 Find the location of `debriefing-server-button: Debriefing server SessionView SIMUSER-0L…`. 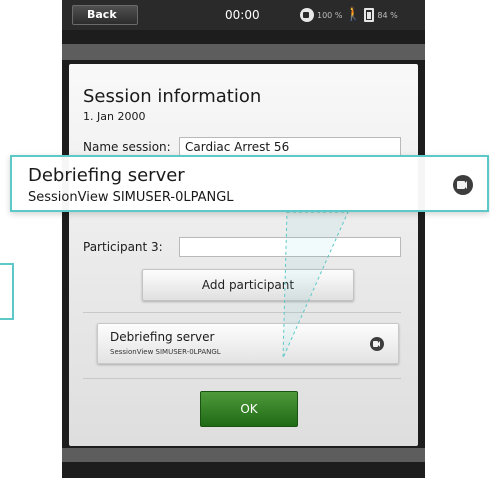

debriefing-server-button: Debriefing server SessionView SIMUSER-0L… is located at coordinates (248, 343).